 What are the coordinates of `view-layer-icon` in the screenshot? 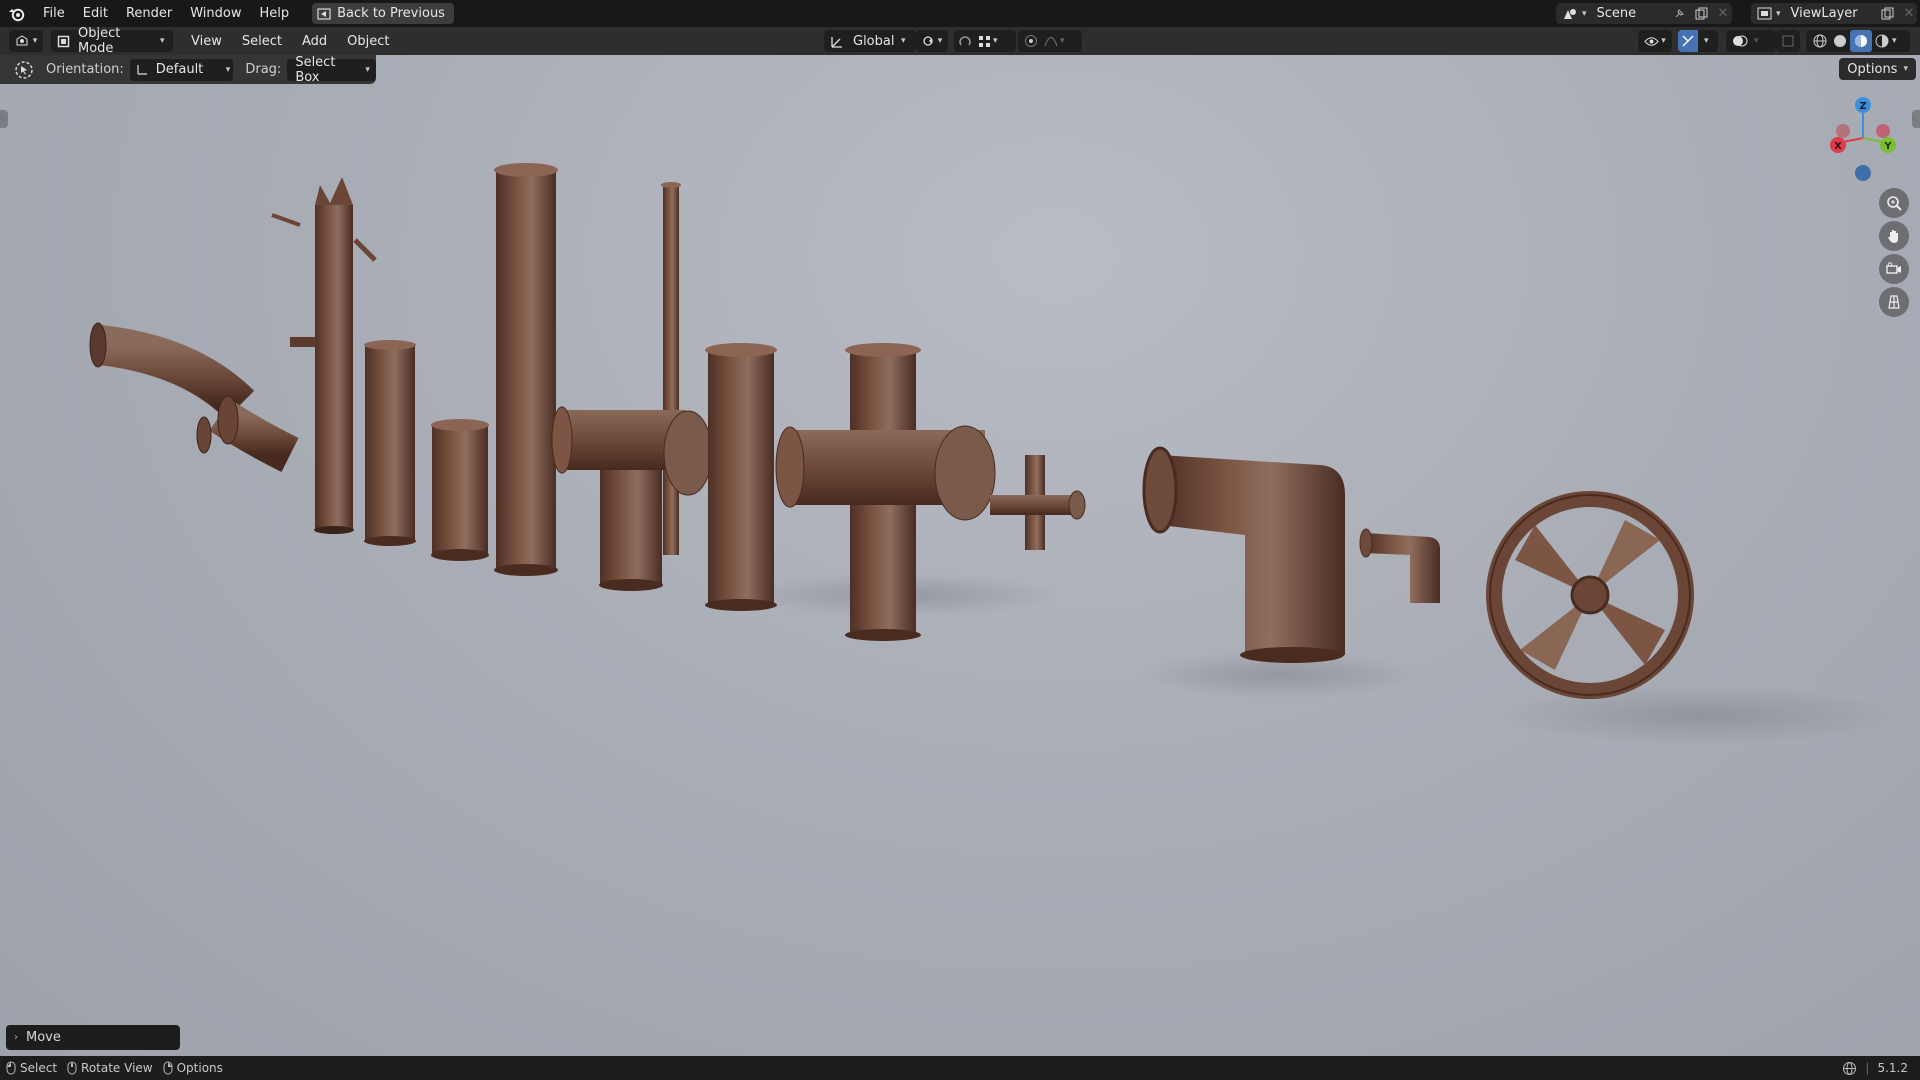 It's located at (1764, 13).